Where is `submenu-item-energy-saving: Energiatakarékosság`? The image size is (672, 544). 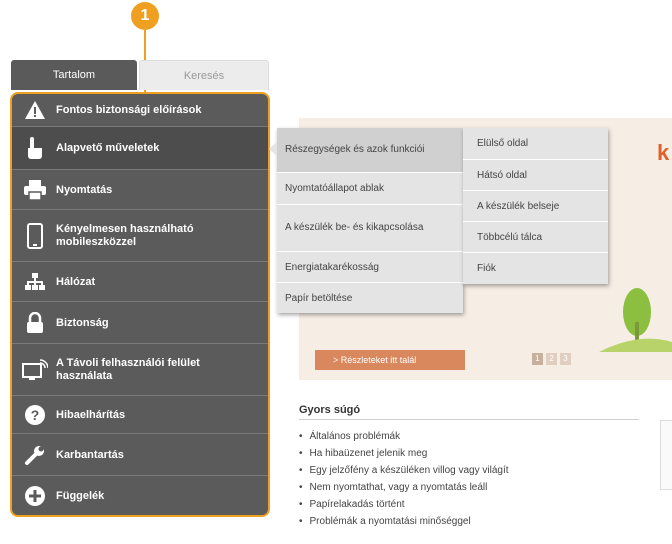
submenu-item-energy-saving: Energiatakarékosság is located at coordinates (370, 267).